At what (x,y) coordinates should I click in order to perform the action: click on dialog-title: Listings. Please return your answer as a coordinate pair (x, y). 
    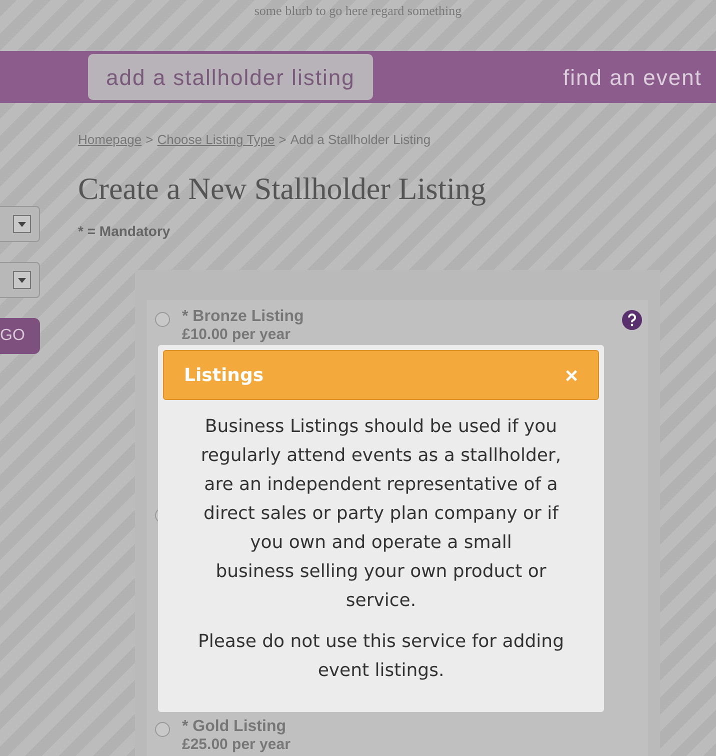
    Looking at the image, I should click on (224, 376).